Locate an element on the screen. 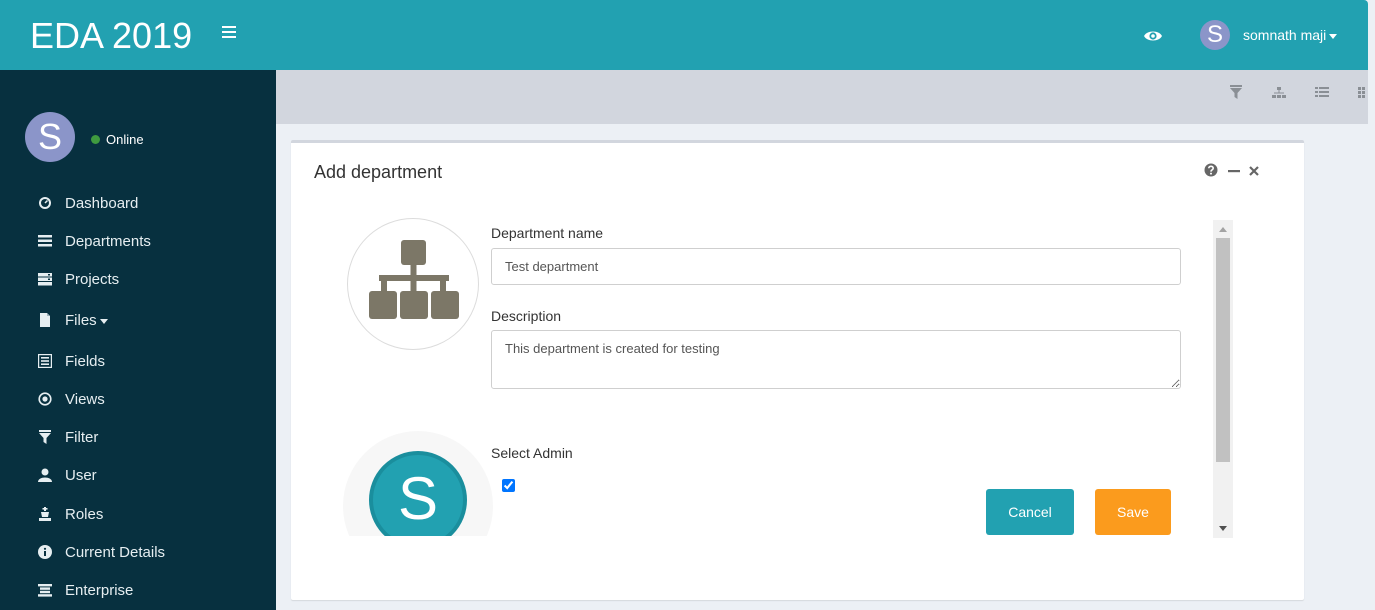  eye-icon is located at coordinates (1153, 36).